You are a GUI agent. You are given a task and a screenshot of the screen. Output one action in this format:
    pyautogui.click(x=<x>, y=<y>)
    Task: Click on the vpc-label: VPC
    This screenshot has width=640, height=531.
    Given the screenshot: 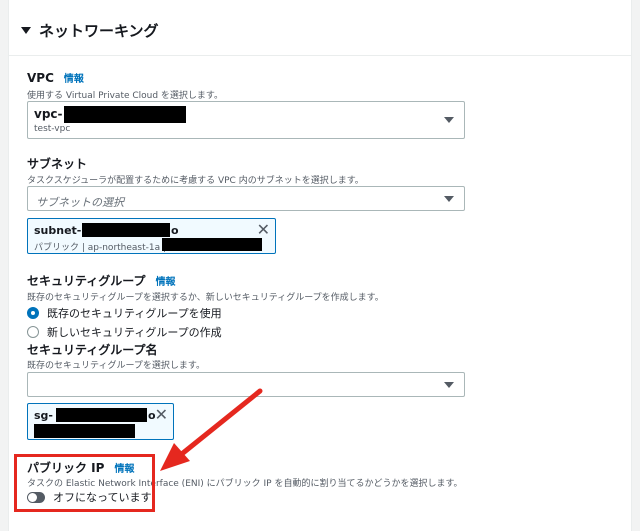 What is the action you would take?
    pyautogui.click(x=40, y=78)
    